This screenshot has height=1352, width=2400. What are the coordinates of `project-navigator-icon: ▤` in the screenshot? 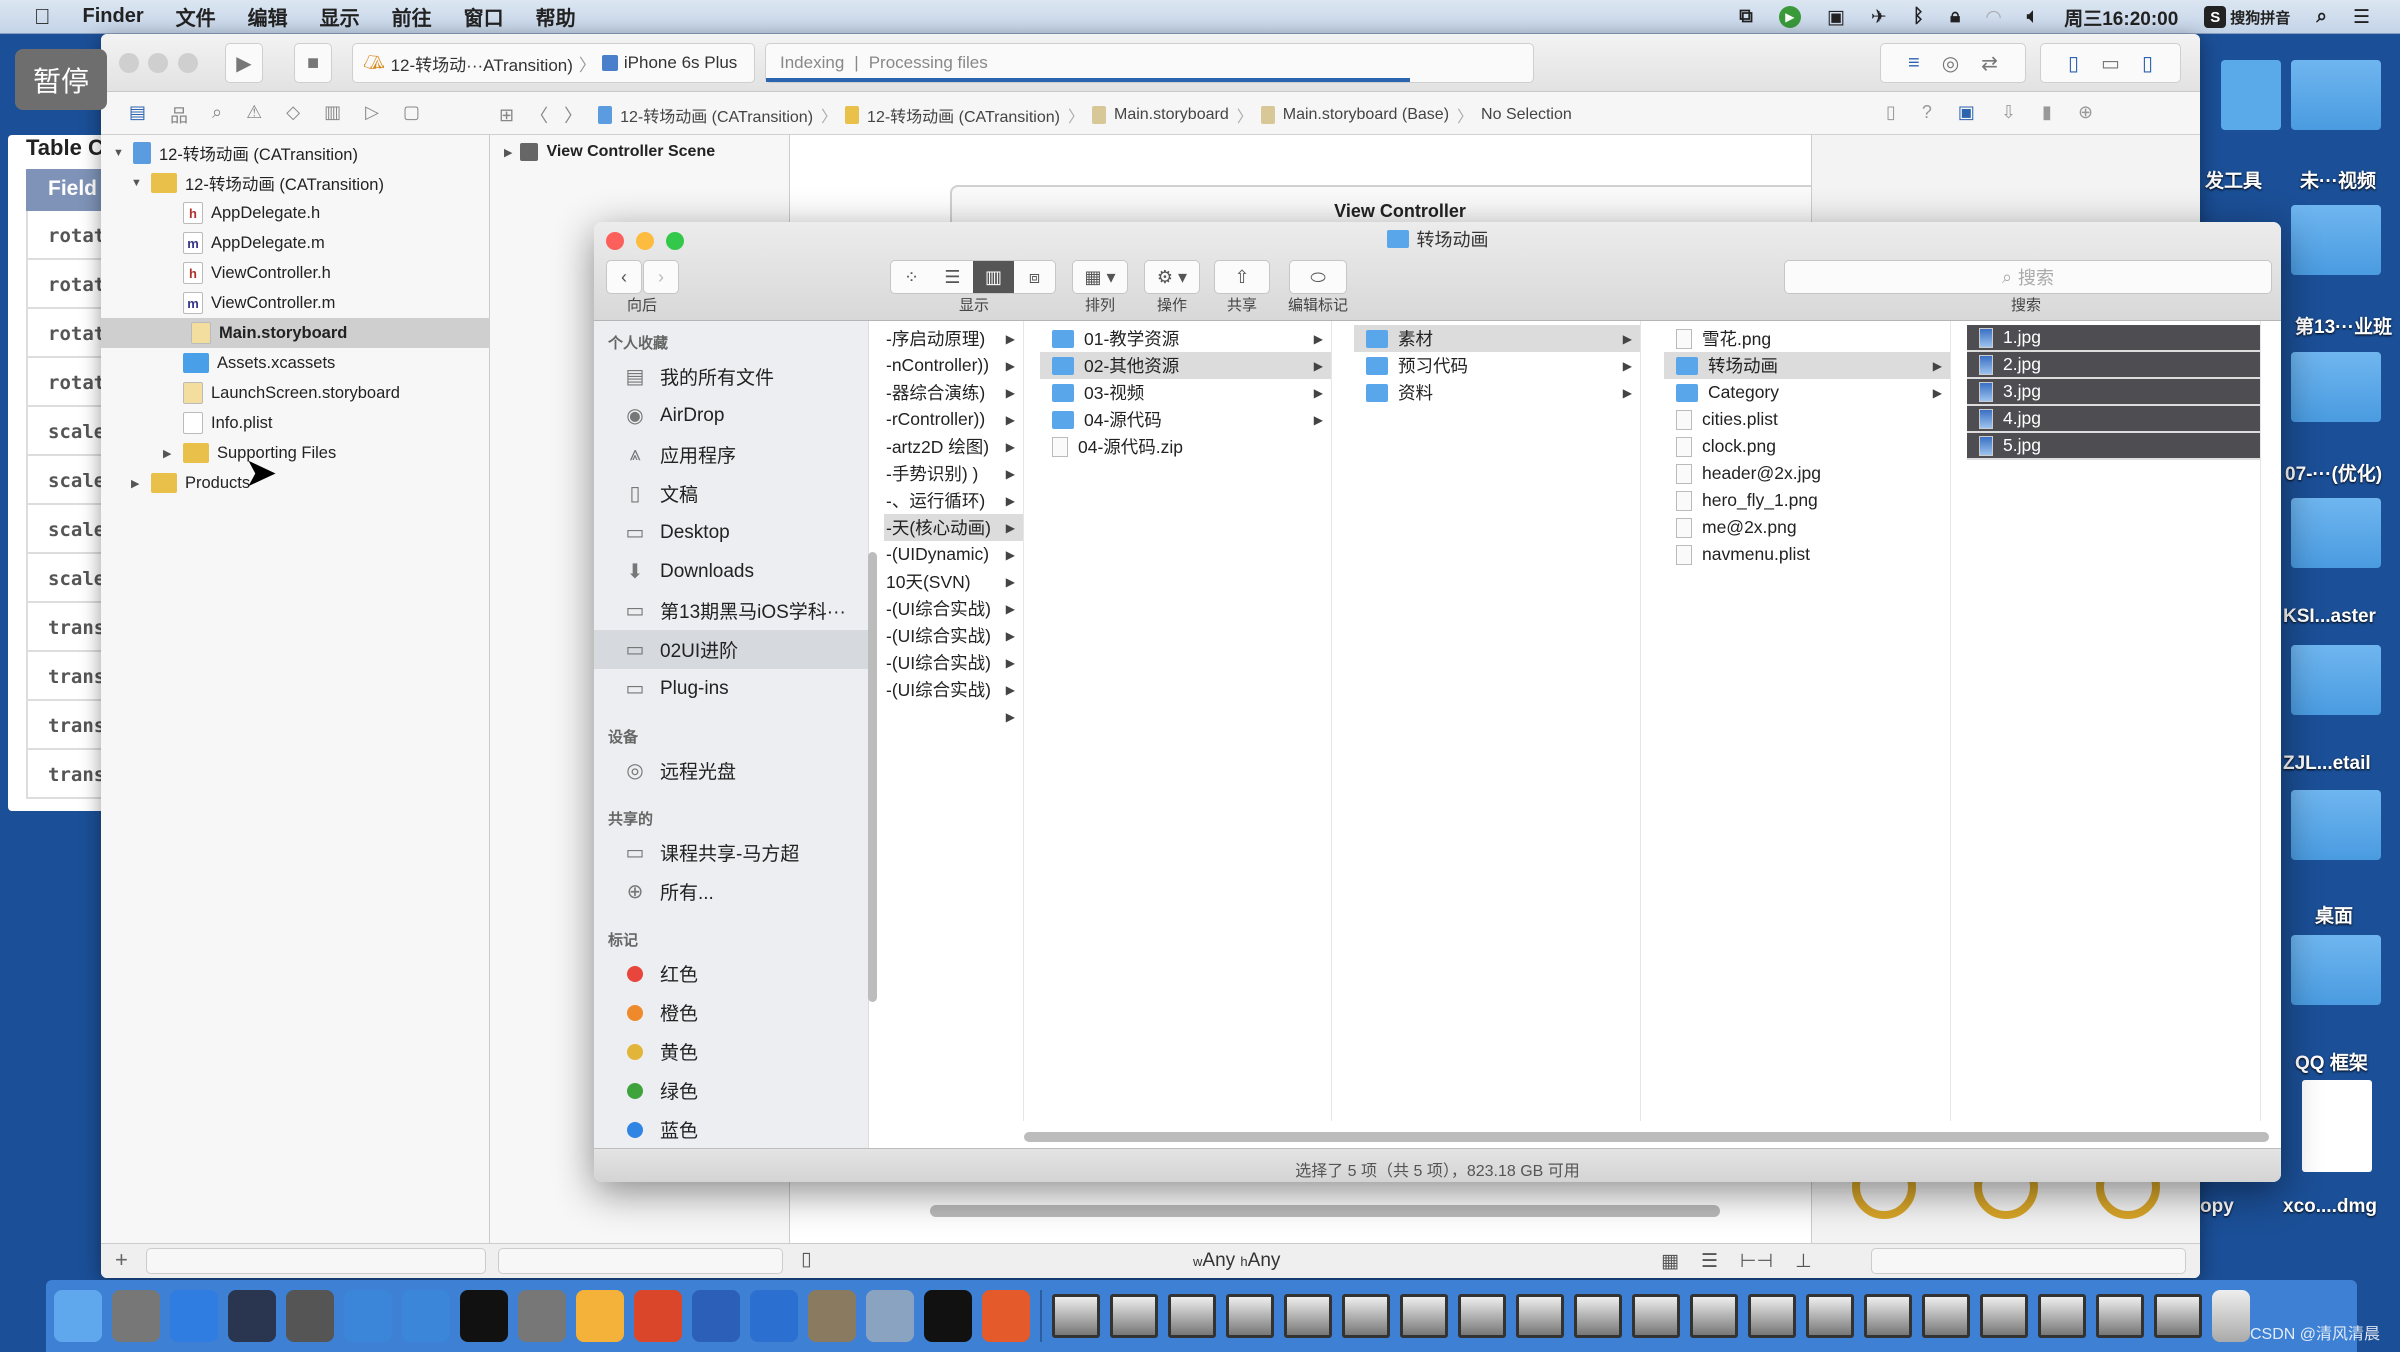 It's located at (137, 115).